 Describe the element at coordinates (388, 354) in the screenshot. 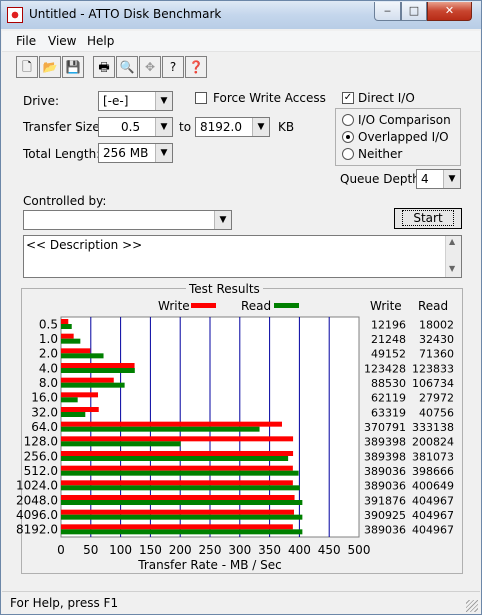

I see `write-value: 49152` at that location.